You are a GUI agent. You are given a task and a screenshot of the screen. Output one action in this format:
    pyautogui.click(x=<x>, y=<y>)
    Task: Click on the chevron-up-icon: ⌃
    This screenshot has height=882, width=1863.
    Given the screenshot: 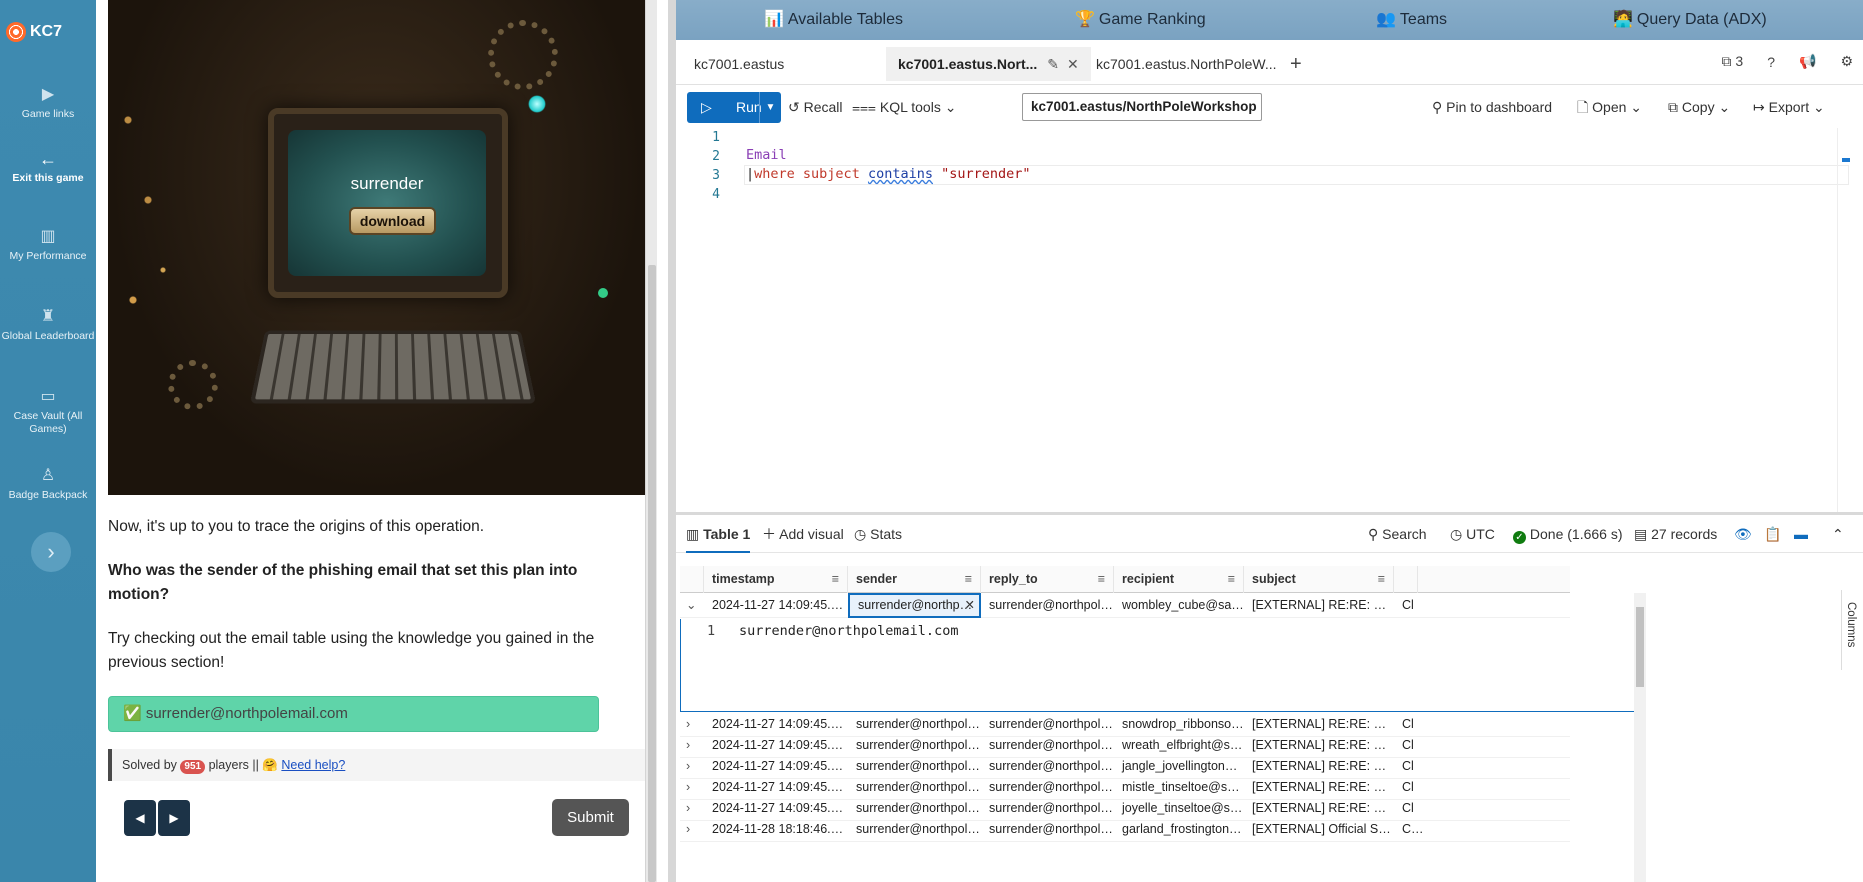 What is the action you would take?
    pyautogui.click(x=1838, y=534)
    